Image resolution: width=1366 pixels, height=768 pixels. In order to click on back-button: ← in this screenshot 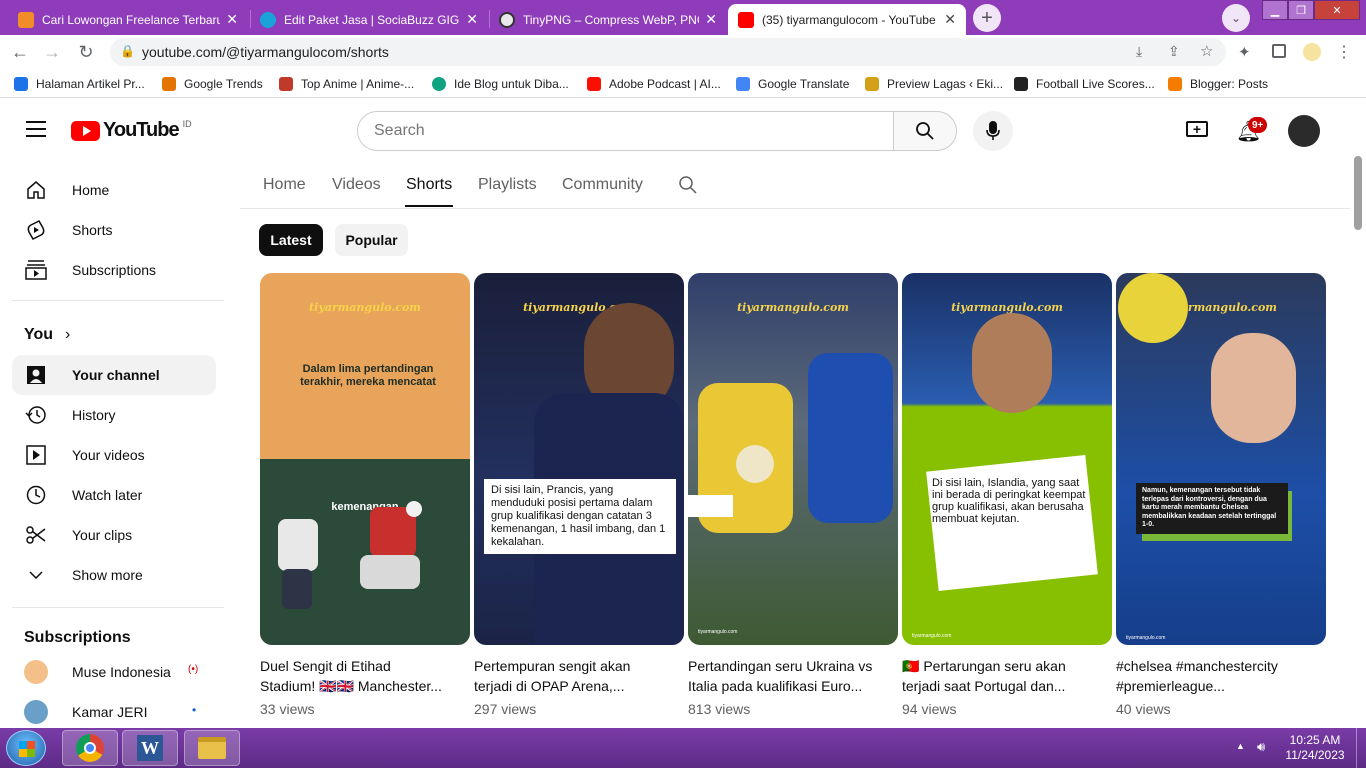, I will do `click(20, 52)`.